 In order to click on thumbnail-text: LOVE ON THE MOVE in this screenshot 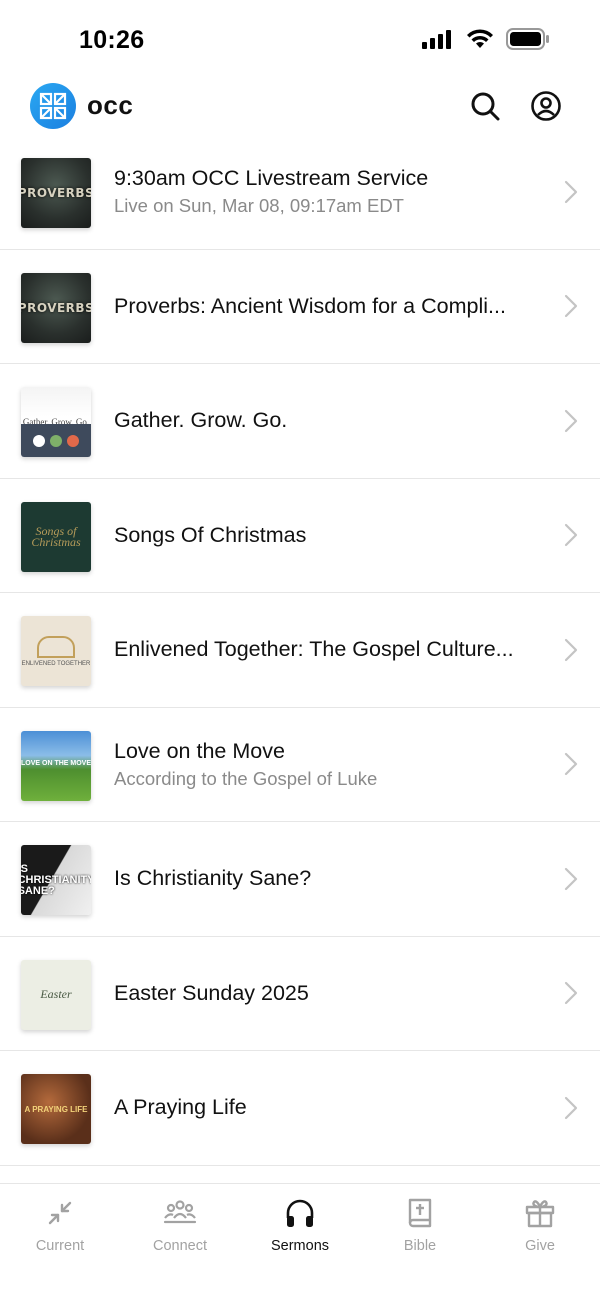, I will do `click(56, 763)`.